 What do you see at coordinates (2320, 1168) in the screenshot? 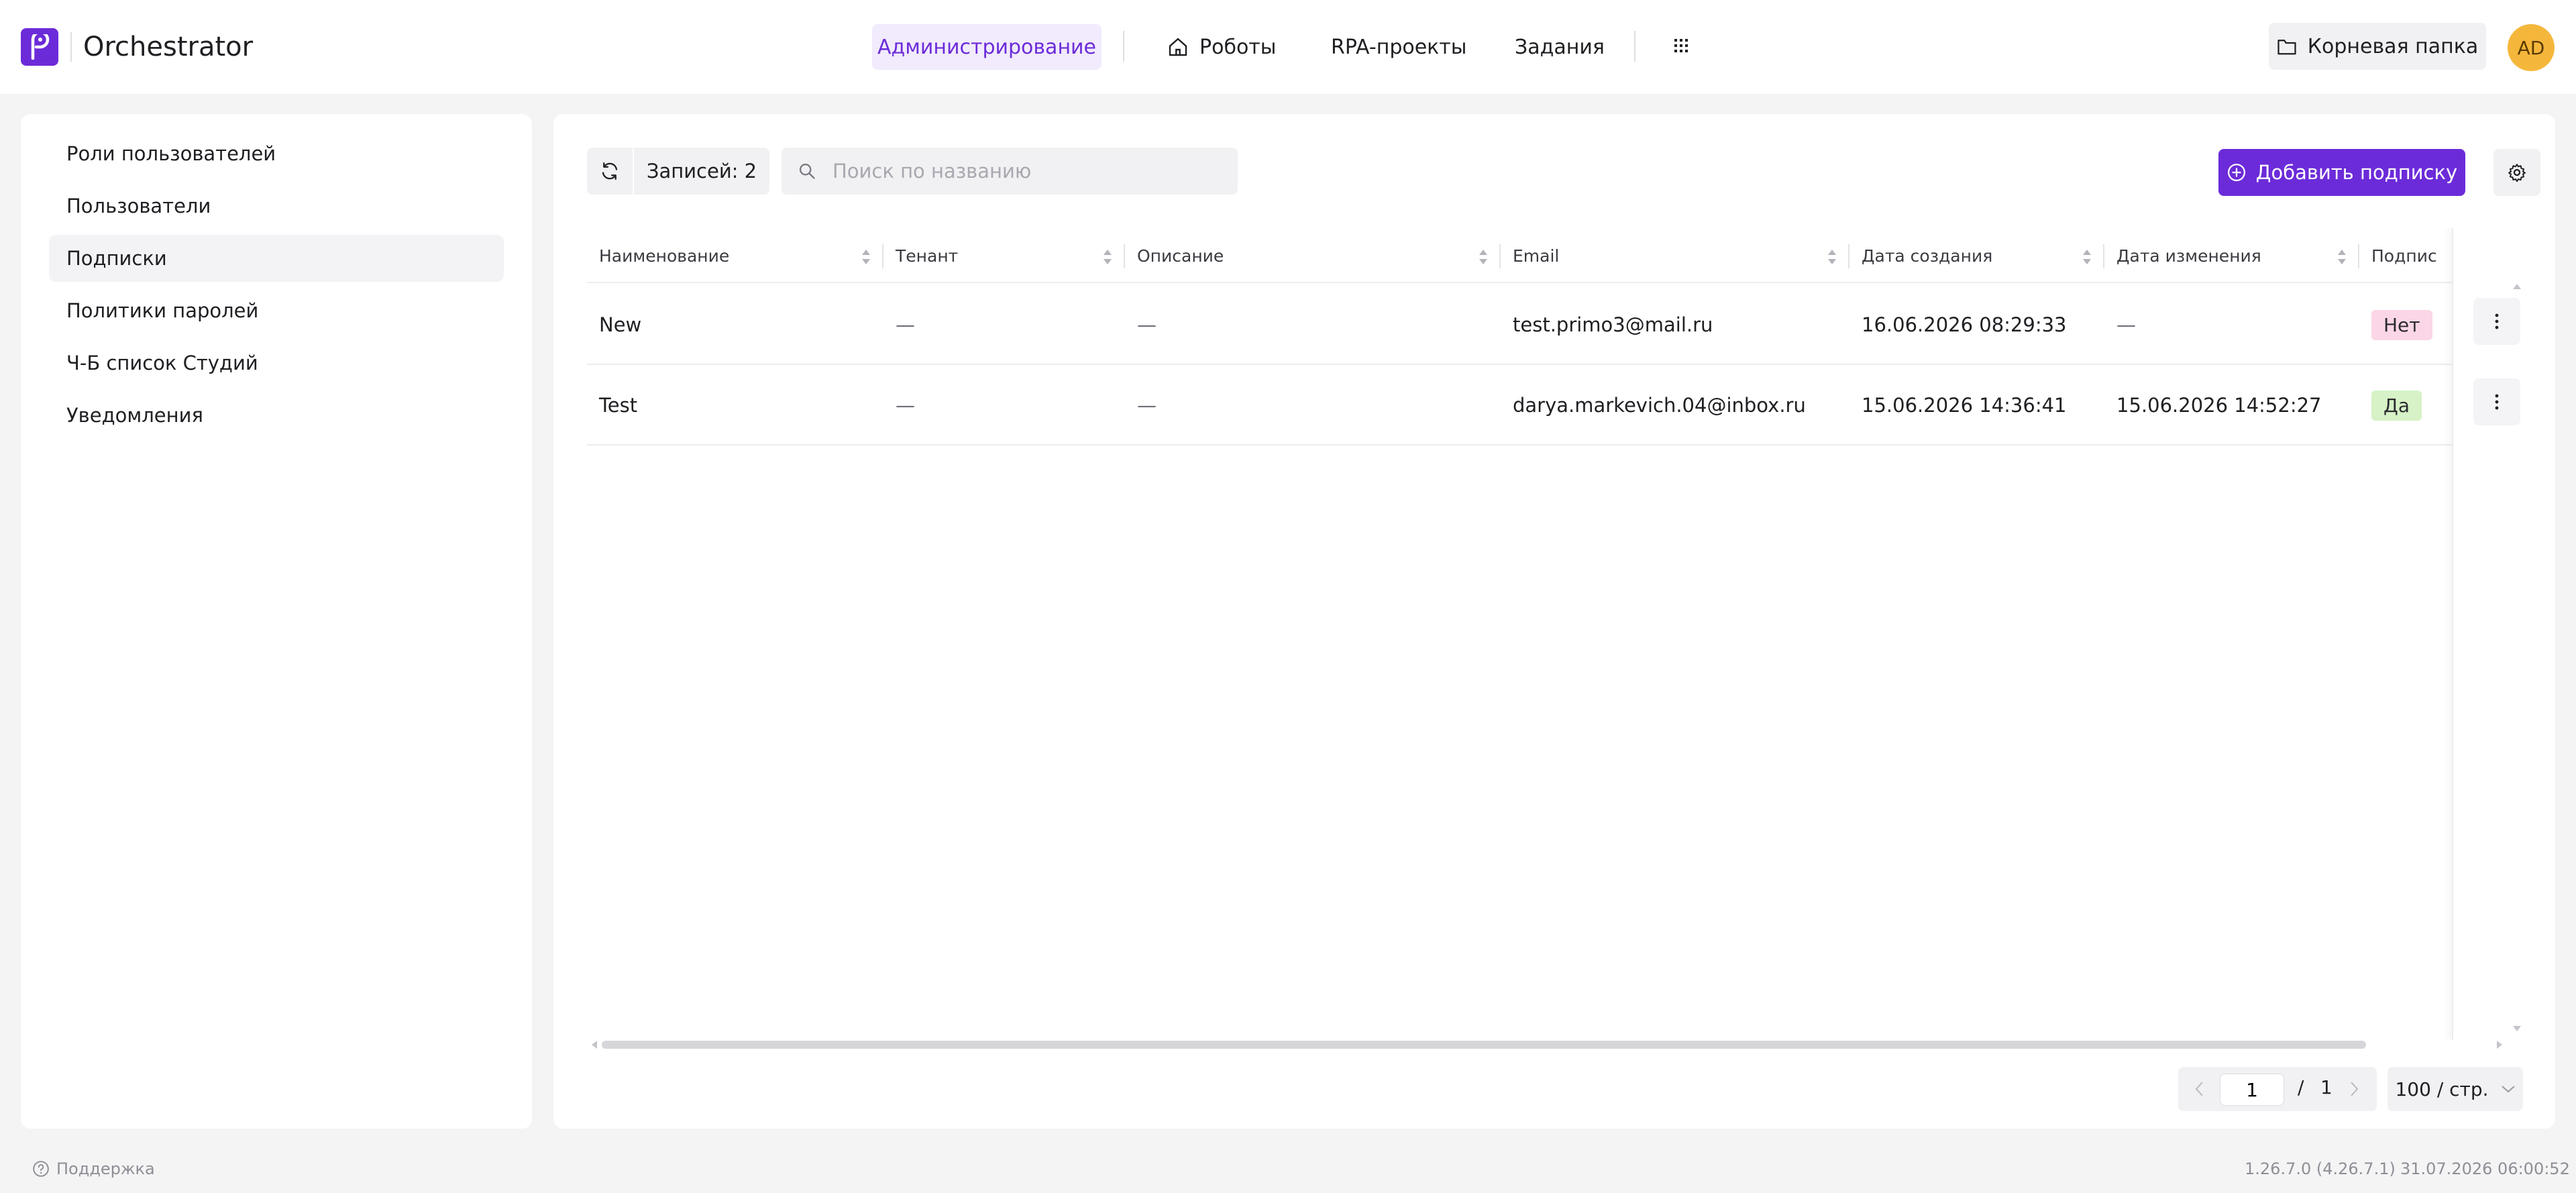
I see `app-version: 1.26.7.0 (4.26.7.1)` at bounding box center [2320, 1168].